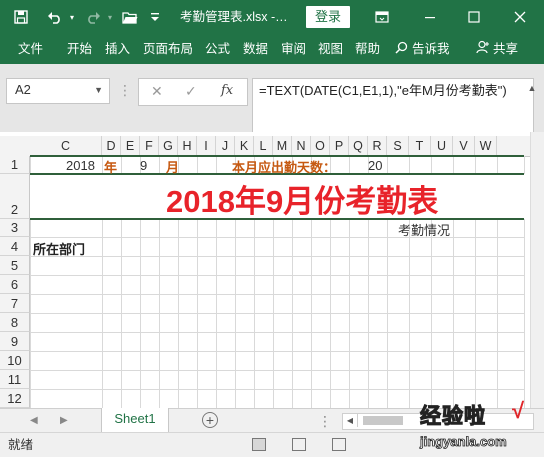 This screenshot has height=457, width=544. What do you see at coordinates (424, 229) in the screenshot?
I see `cell-r3-attendance-header: 考勤情况` at bounding box center [424, 229].